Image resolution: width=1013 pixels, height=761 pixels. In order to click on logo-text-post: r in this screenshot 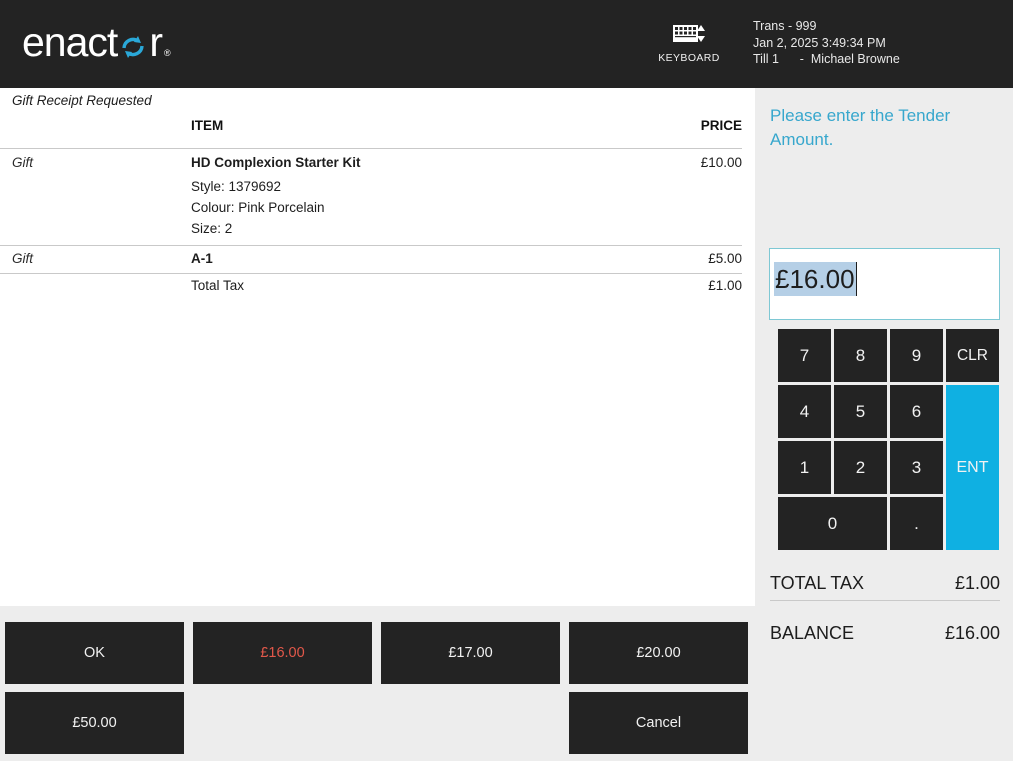, I will do `click(156, 42)`.